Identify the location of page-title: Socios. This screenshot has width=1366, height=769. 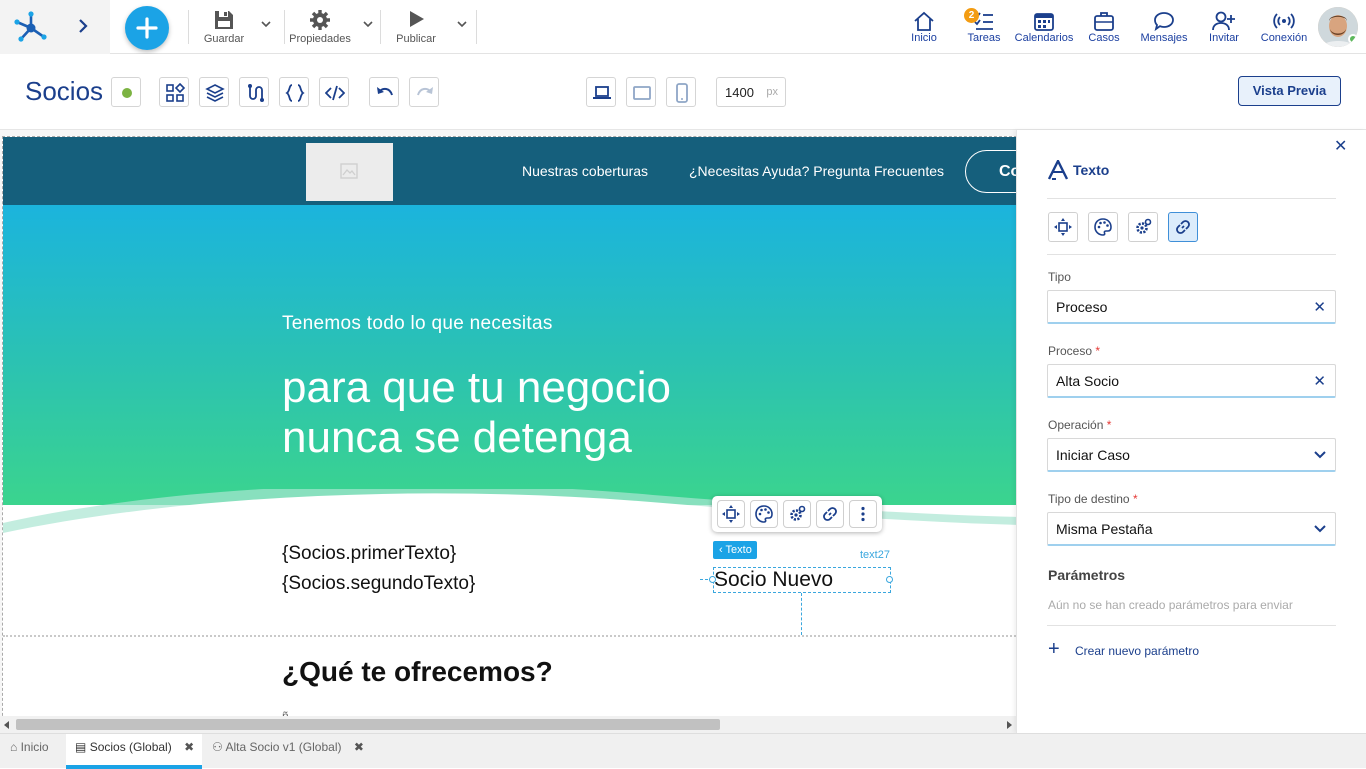
(64, 91).